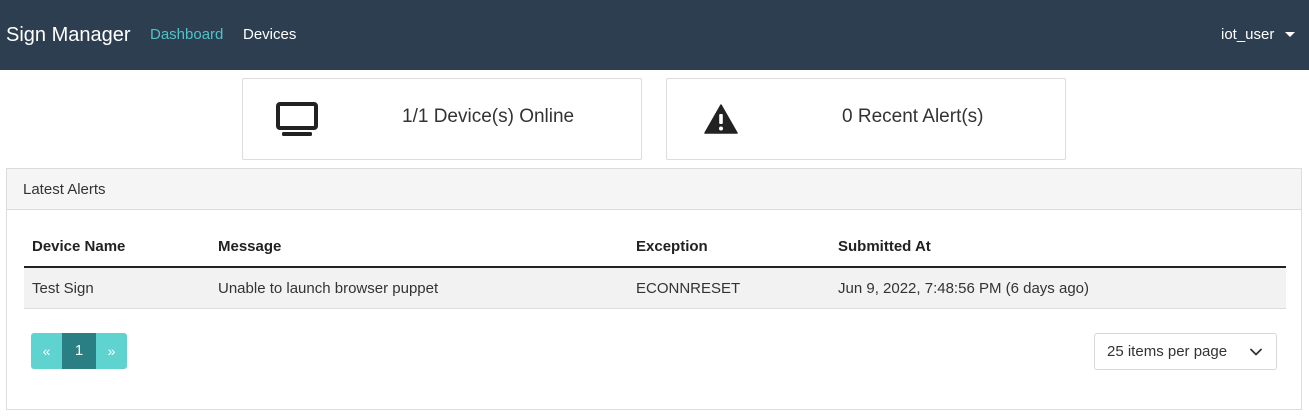 The height and width of the screenshot is (417, 1309). I want to click on recent-alerts-text: 0 Recent Alert(s), so click(913, 116).